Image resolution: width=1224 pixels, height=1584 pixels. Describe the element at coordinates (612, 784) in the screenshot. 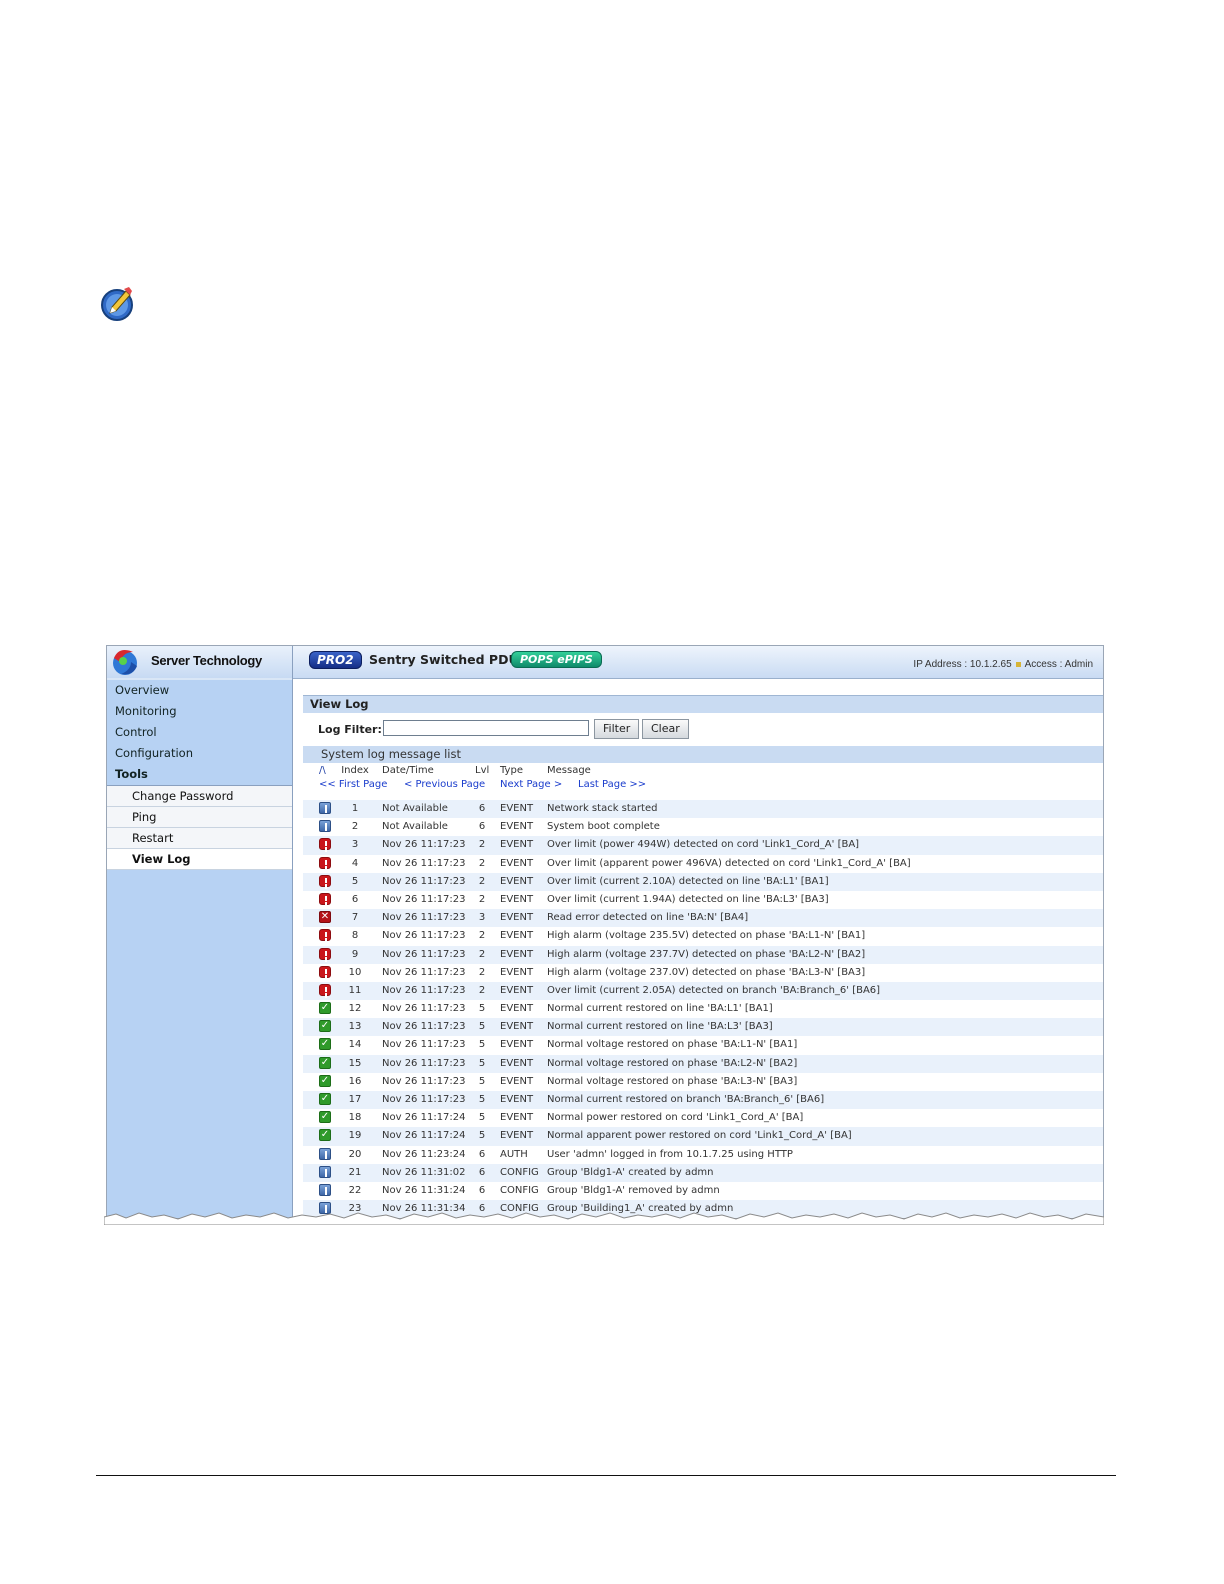

I see `last-page-link: Last Page >>` at that location.